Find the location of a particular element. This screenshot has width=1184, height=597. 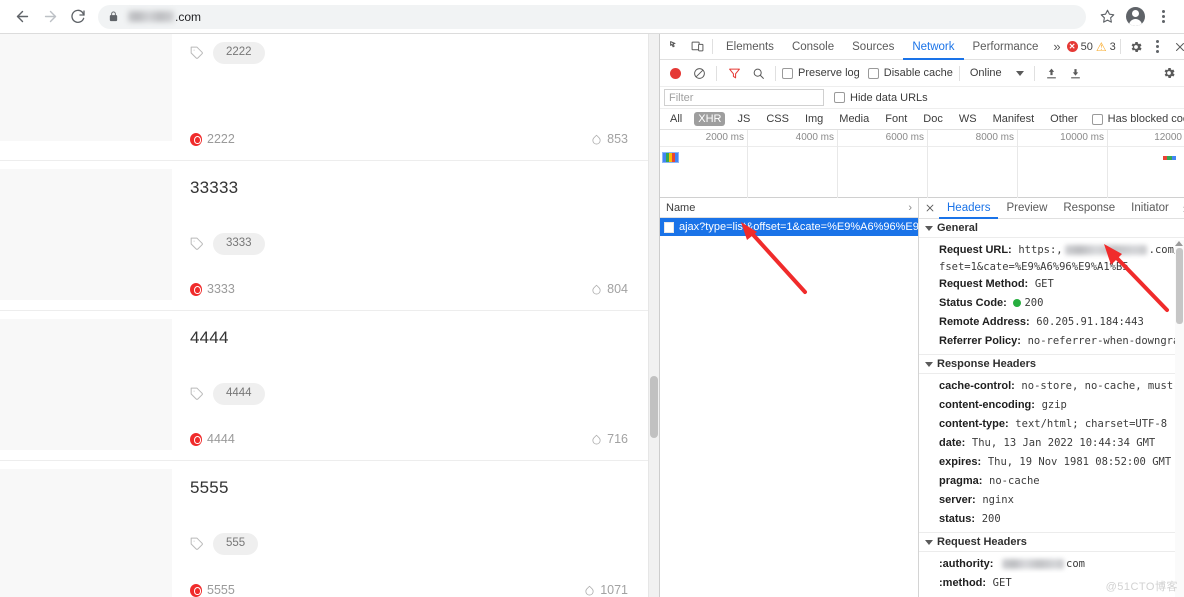

type-filter-media: Media is located at coordinates (854, 119).